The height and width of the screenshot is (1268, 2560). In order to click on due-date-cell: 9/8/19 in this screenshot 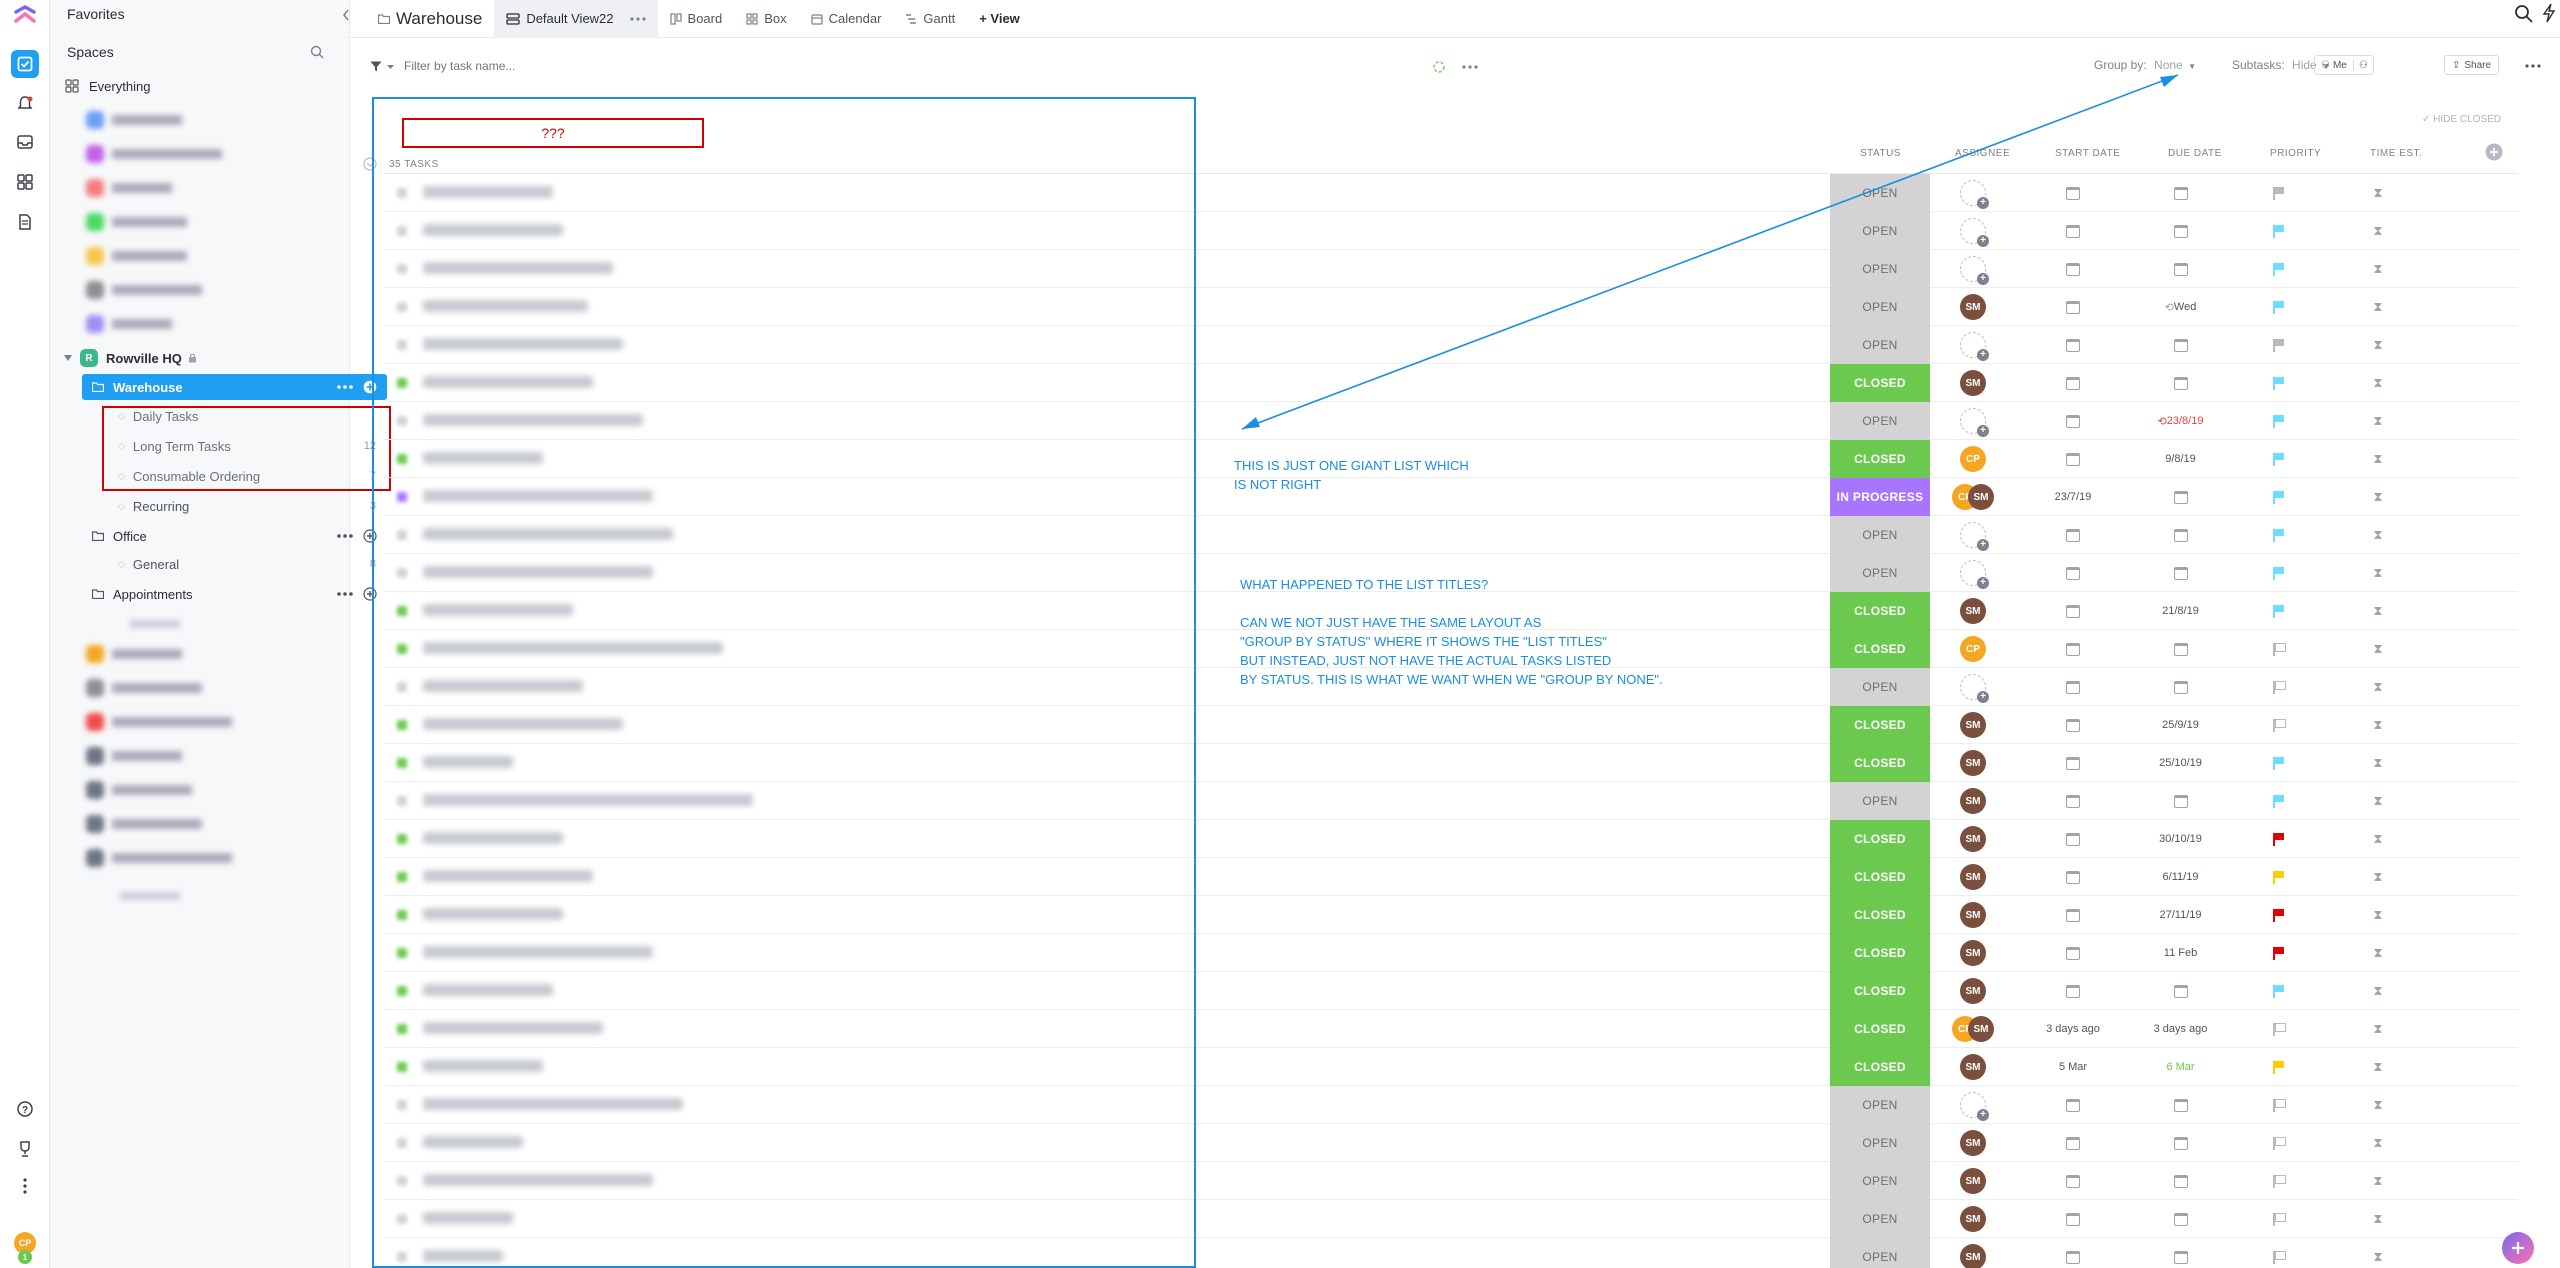, I will do `click(2180, 459)`.